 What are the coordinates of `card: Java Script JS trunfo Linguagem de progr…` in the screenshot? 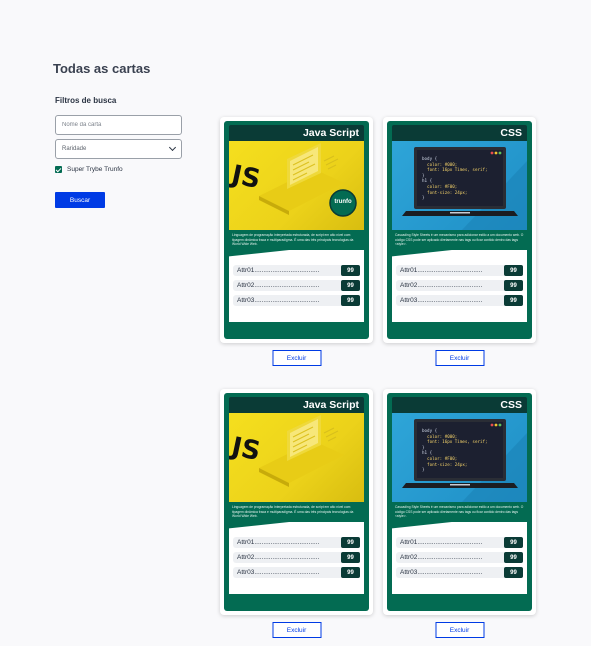 It's located at (296, 230).